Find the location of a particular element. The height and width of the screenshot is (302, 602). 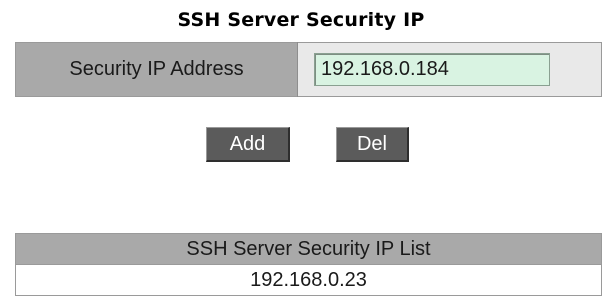

security-ip-input-cell is located at coordinates (449, 69).